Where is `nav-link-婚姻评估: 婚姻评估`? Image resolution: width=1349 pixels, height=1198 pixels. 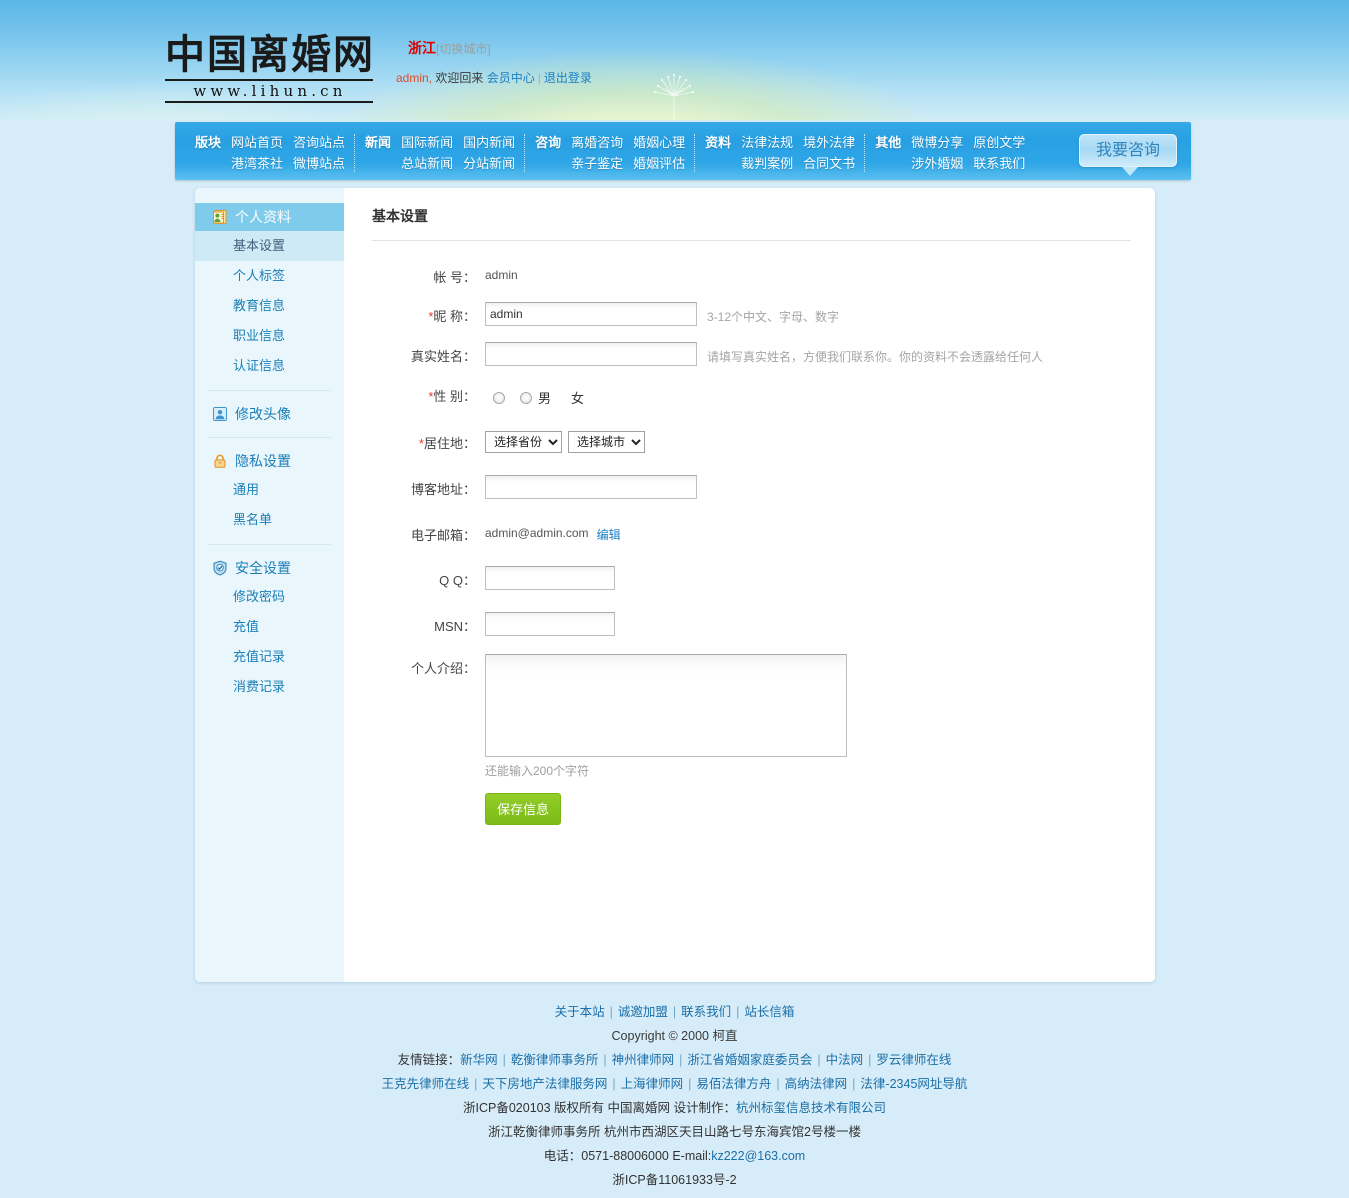
nav-link-婚姻评估: 婚姻评估 is located at coordinates (659, 163).